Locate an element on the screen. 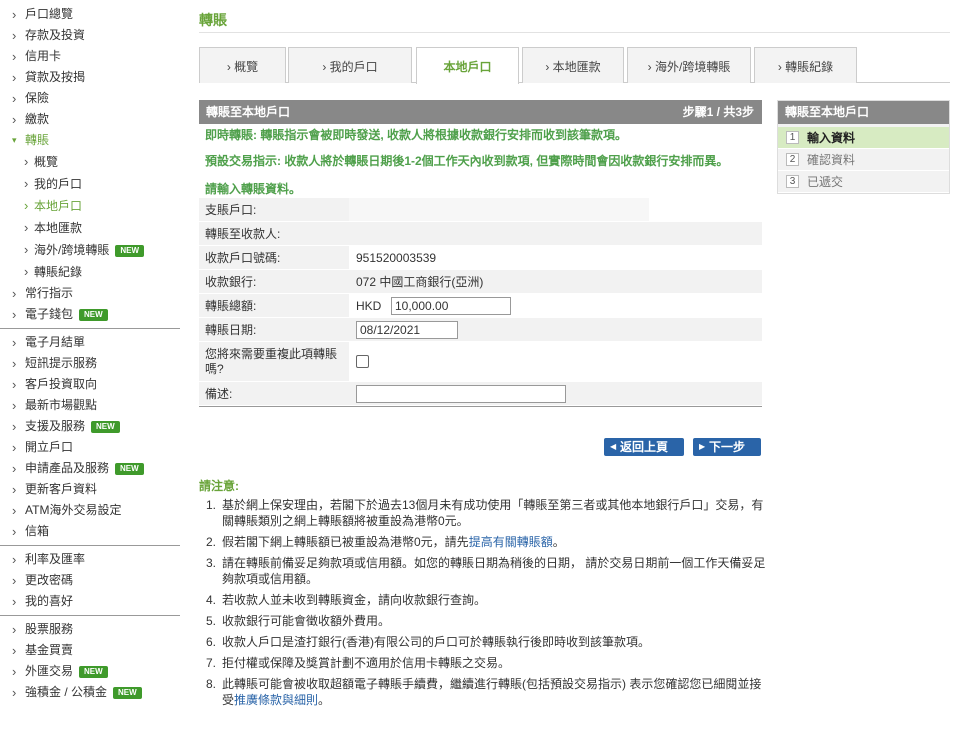 This screenshot has height=733, width=974. sidebar-item-label: 轉賬紀錄 is located at coordinates (58, 272).